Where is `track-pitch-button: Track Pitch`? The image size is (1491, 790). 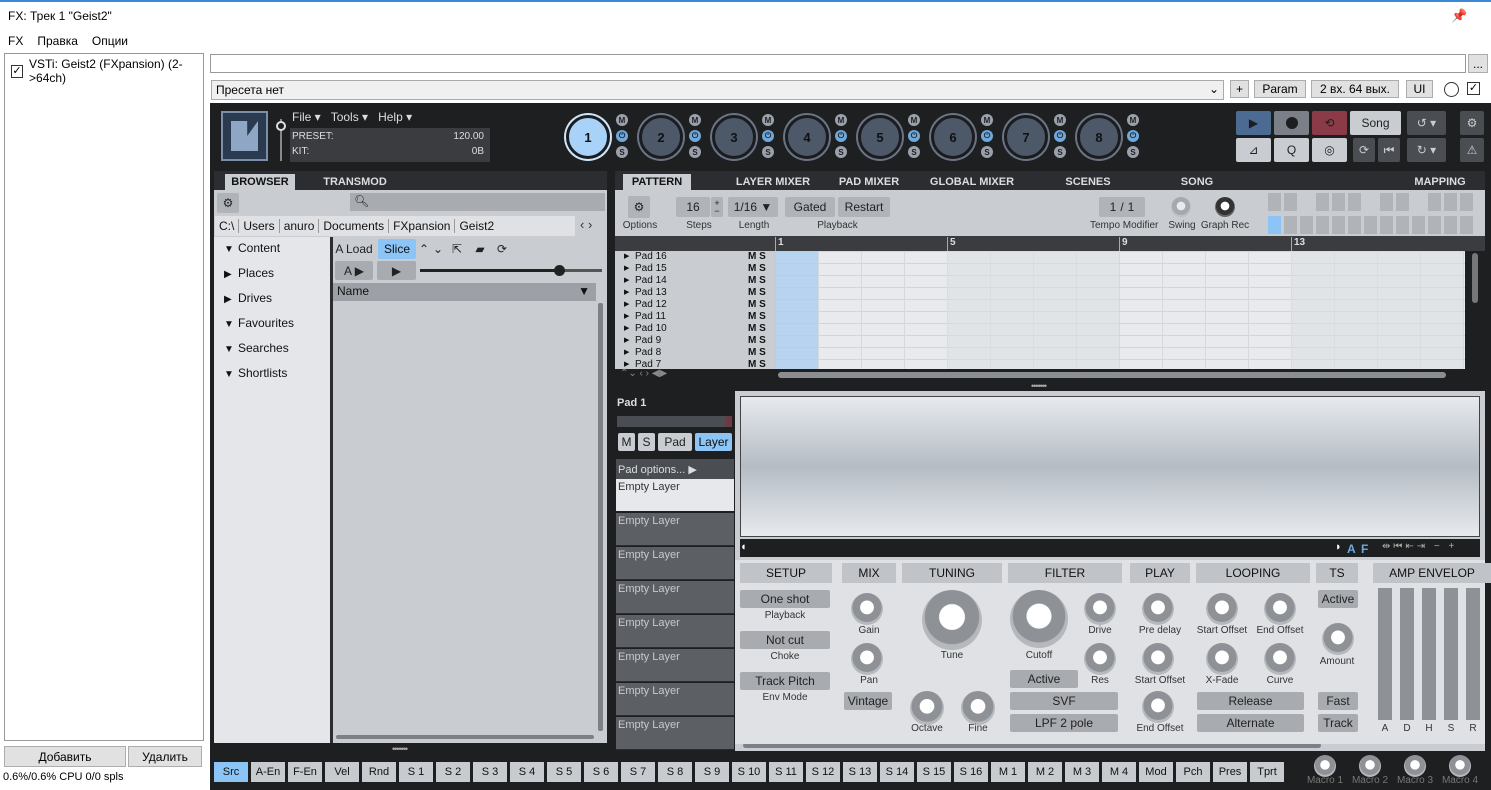 track-pitch-button: Track Pitch is located at coordinates (785, 681).